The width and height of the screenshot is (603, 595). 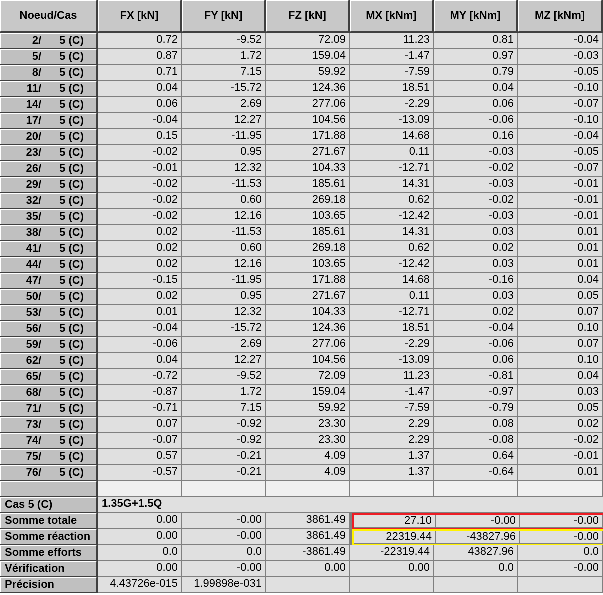 What do you see at coordinates (308, 553) in the screenshot?
I see `table-cell: -3861.49` at bounding box center [308, 553].